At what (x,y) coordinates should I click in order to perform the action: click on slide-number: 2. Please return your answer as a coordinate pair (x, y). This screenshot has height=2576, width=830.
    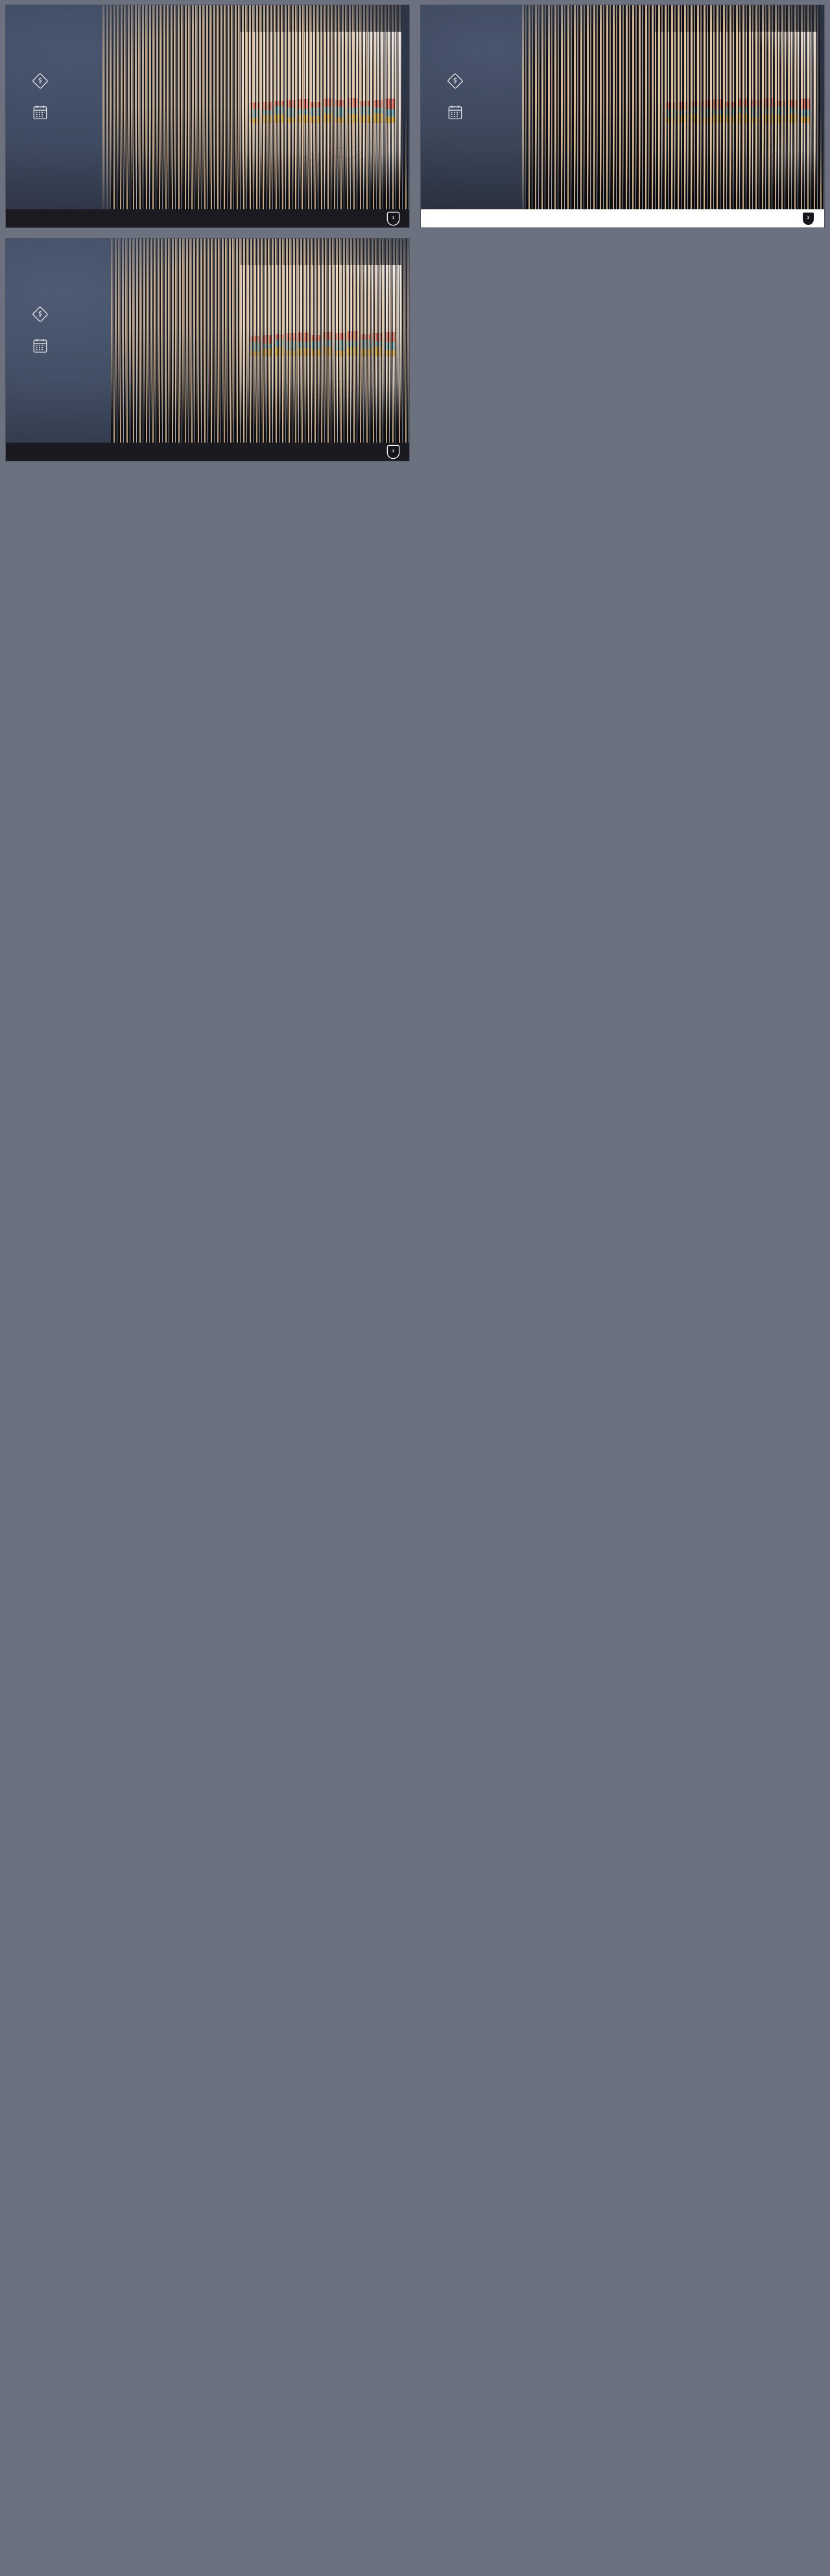
    Looking at the image, I should click on (809, 218).